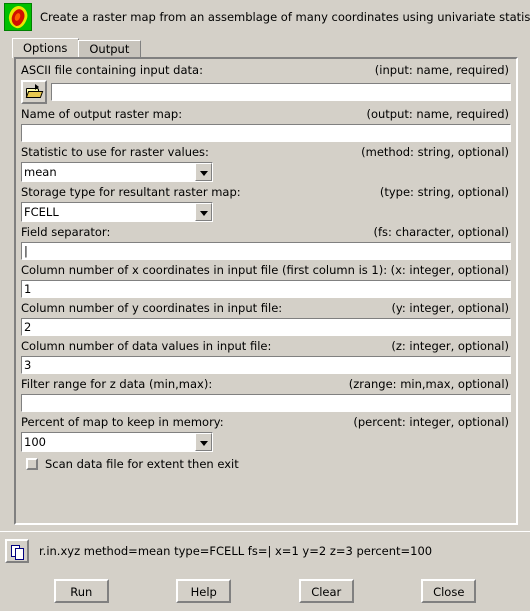  Describe the element at coordinates (66, 232) in the screenshot. I see `fs-label: Field separator:` at that location.